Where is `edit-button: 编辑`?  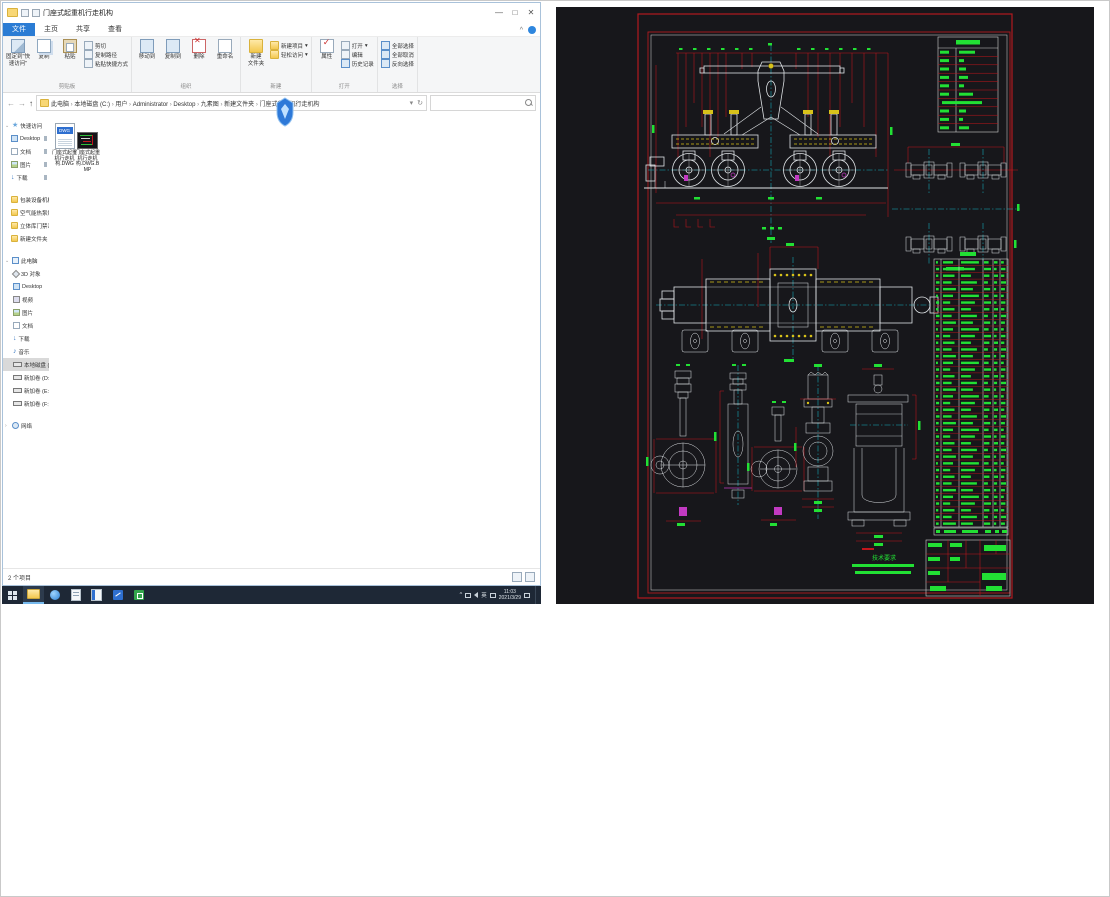
edit-button: 编辑 is located at coordinates (357, 54).